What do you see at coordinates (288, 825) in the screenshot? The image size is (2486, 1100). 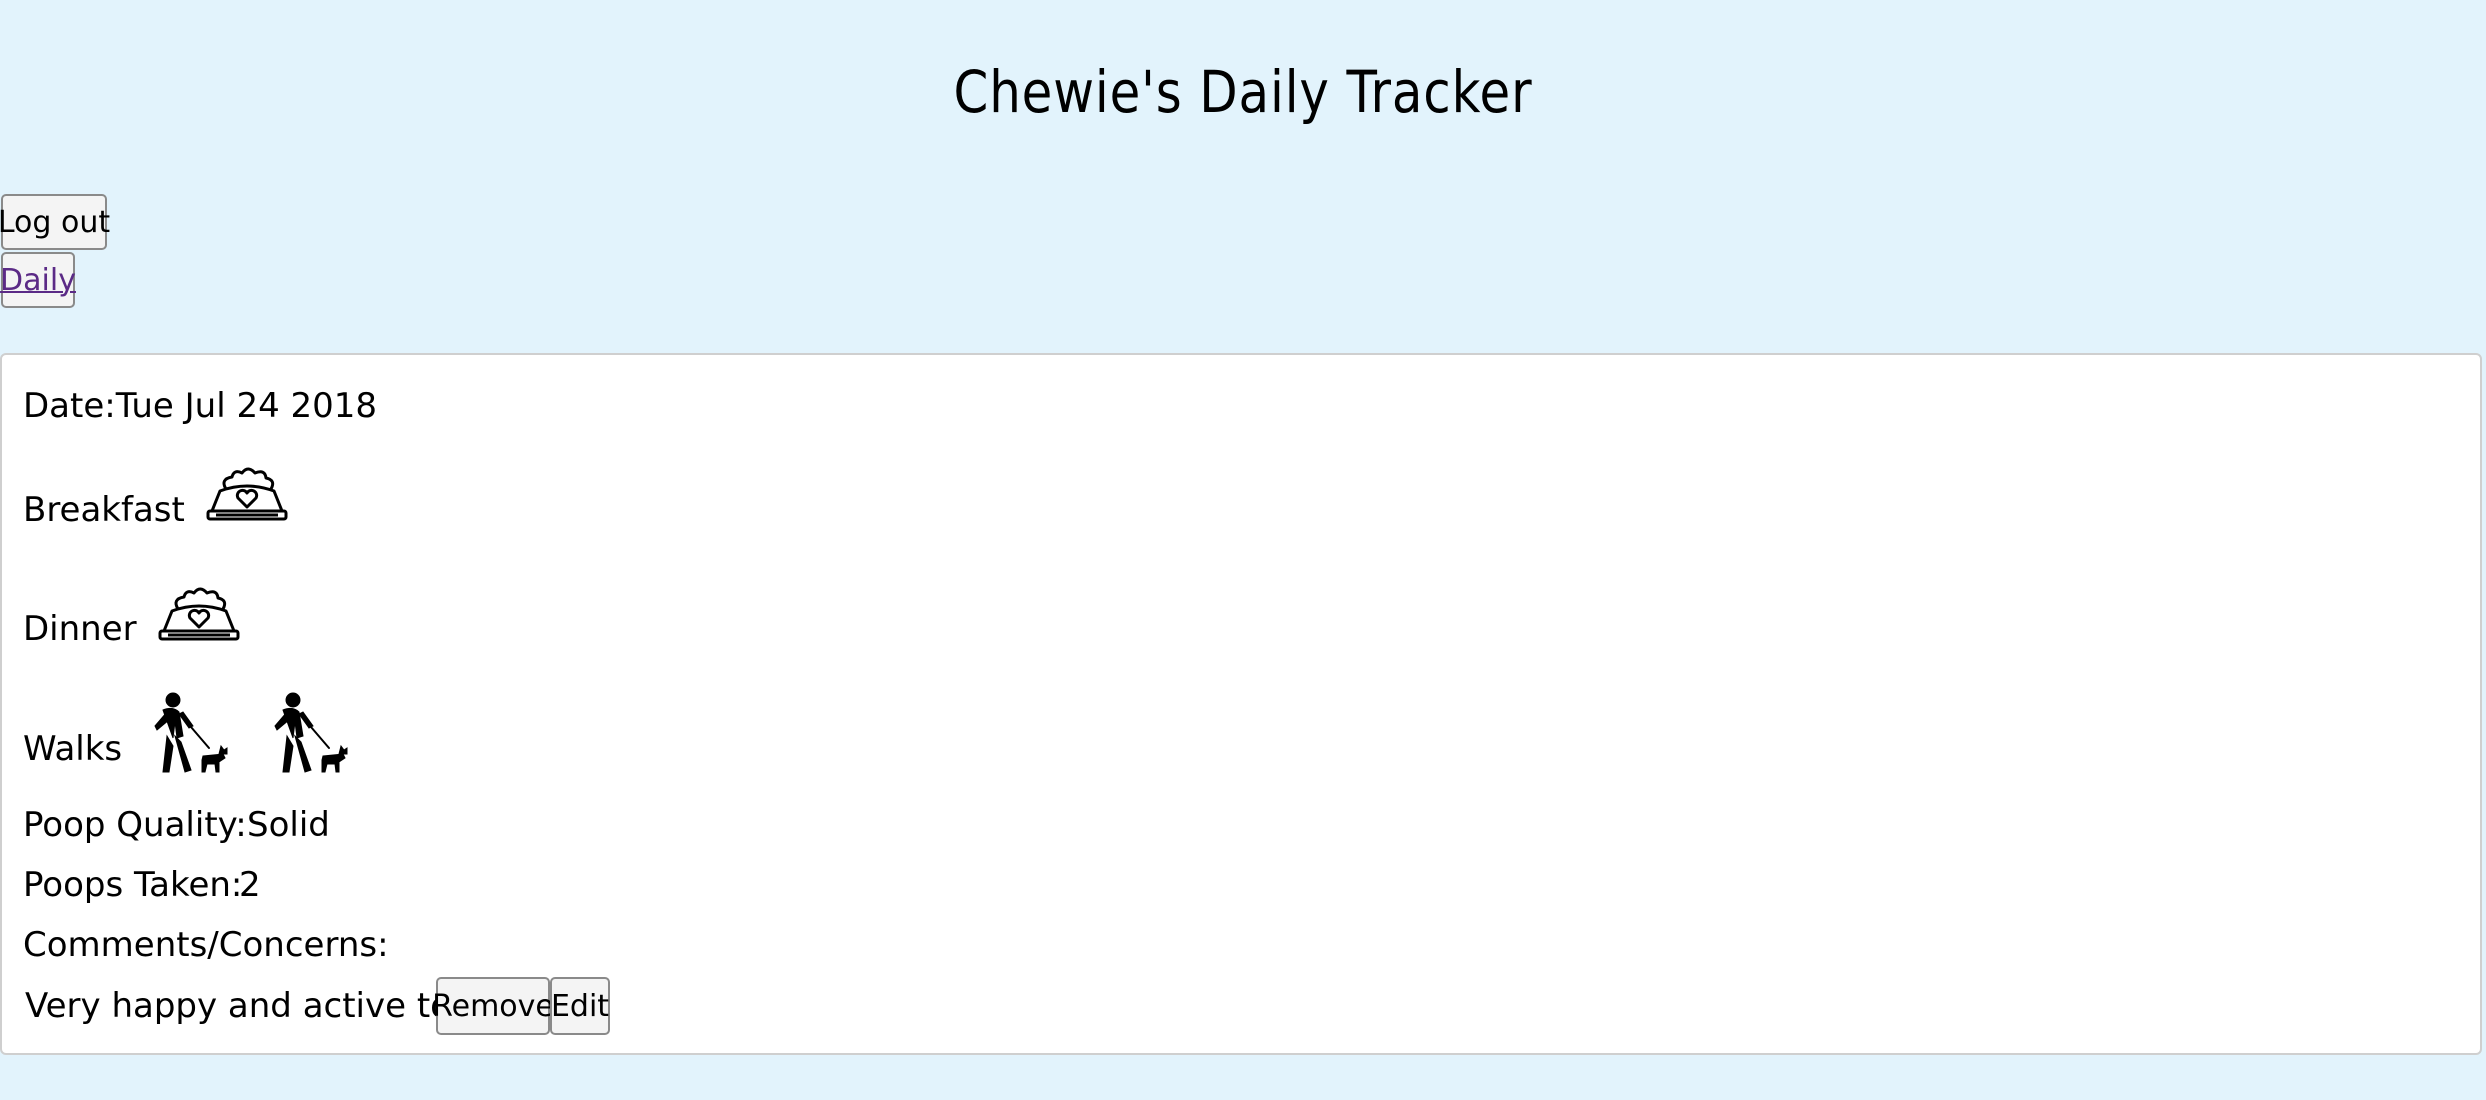 I see `poop-quality-value: Solid` at bounding box center [288, 825].